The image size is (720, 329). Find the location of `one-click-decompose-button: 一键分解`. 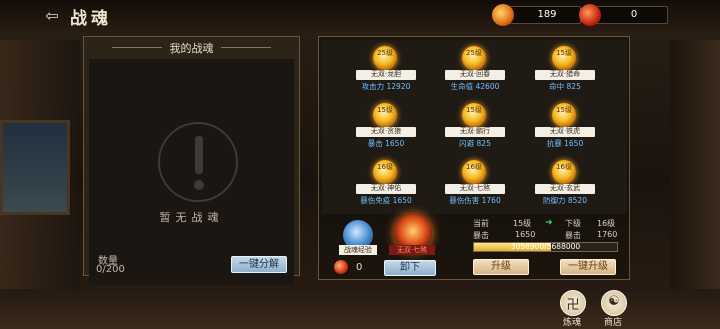

one-click-decompose-button: 一键分解 is located at coordinates (259, 264).